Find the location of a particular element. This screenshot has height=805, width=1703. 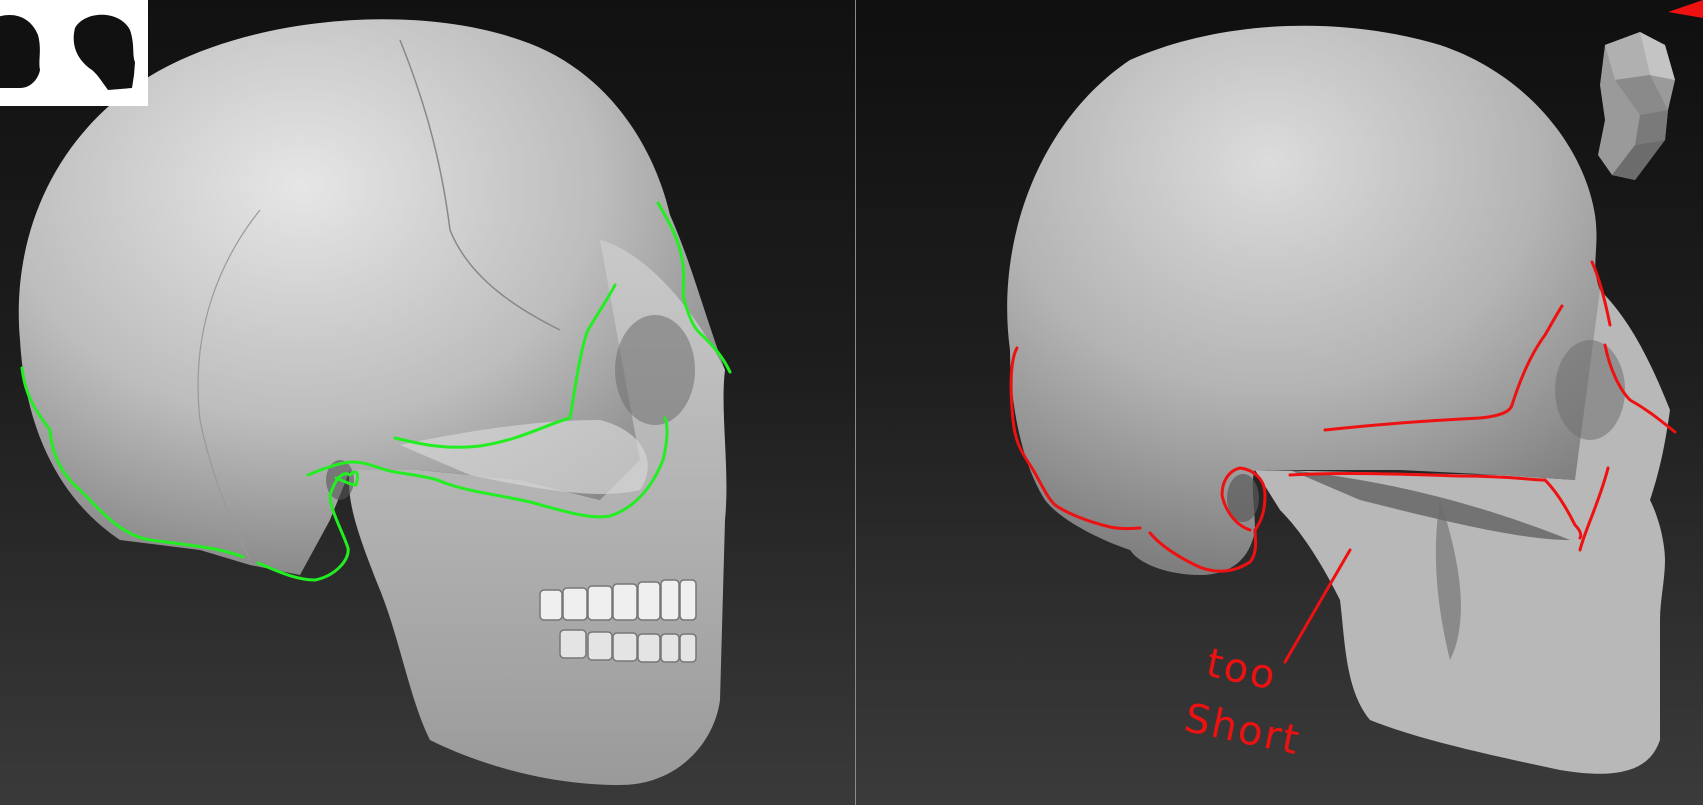

reference-orbit is located at coordinates (655, 370).